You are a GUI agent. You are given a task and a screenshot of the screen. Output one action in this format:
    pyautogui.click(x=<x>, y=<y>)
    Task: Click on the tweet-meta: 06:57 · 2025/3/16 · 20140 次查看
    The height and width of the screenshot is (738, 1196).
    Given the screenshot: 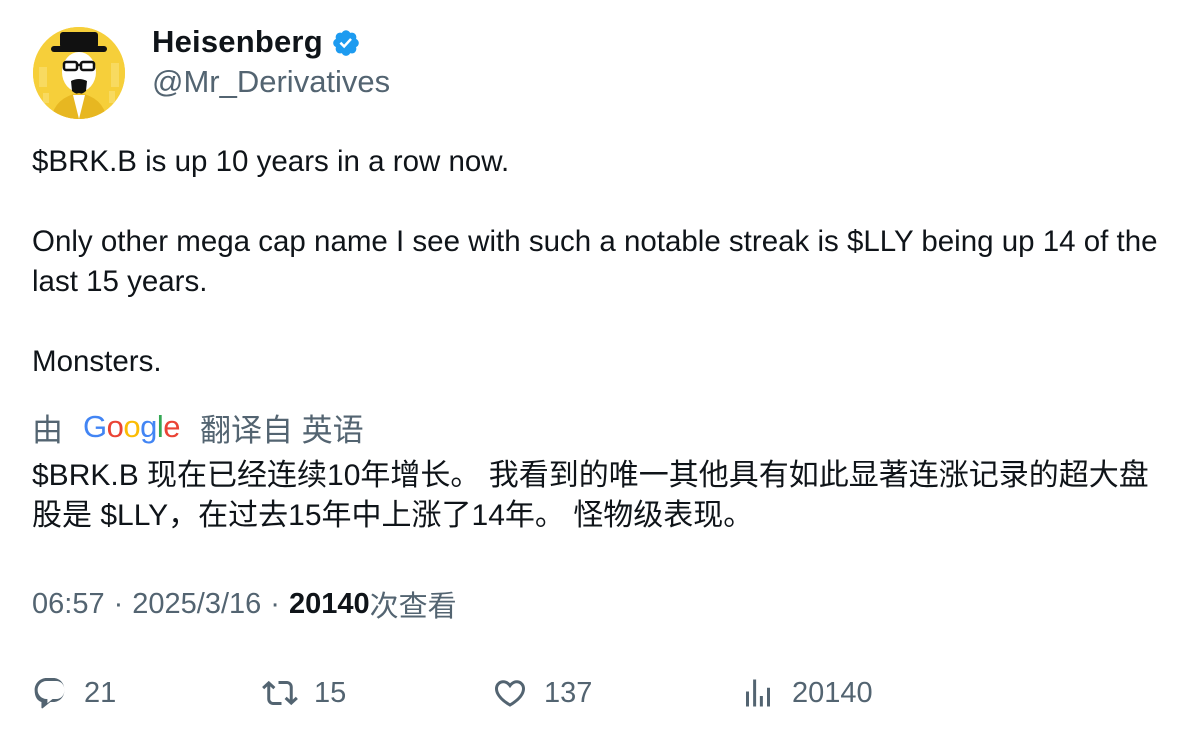 What is the action you would take?
    pyautogui.click(x=244, y=604)
    